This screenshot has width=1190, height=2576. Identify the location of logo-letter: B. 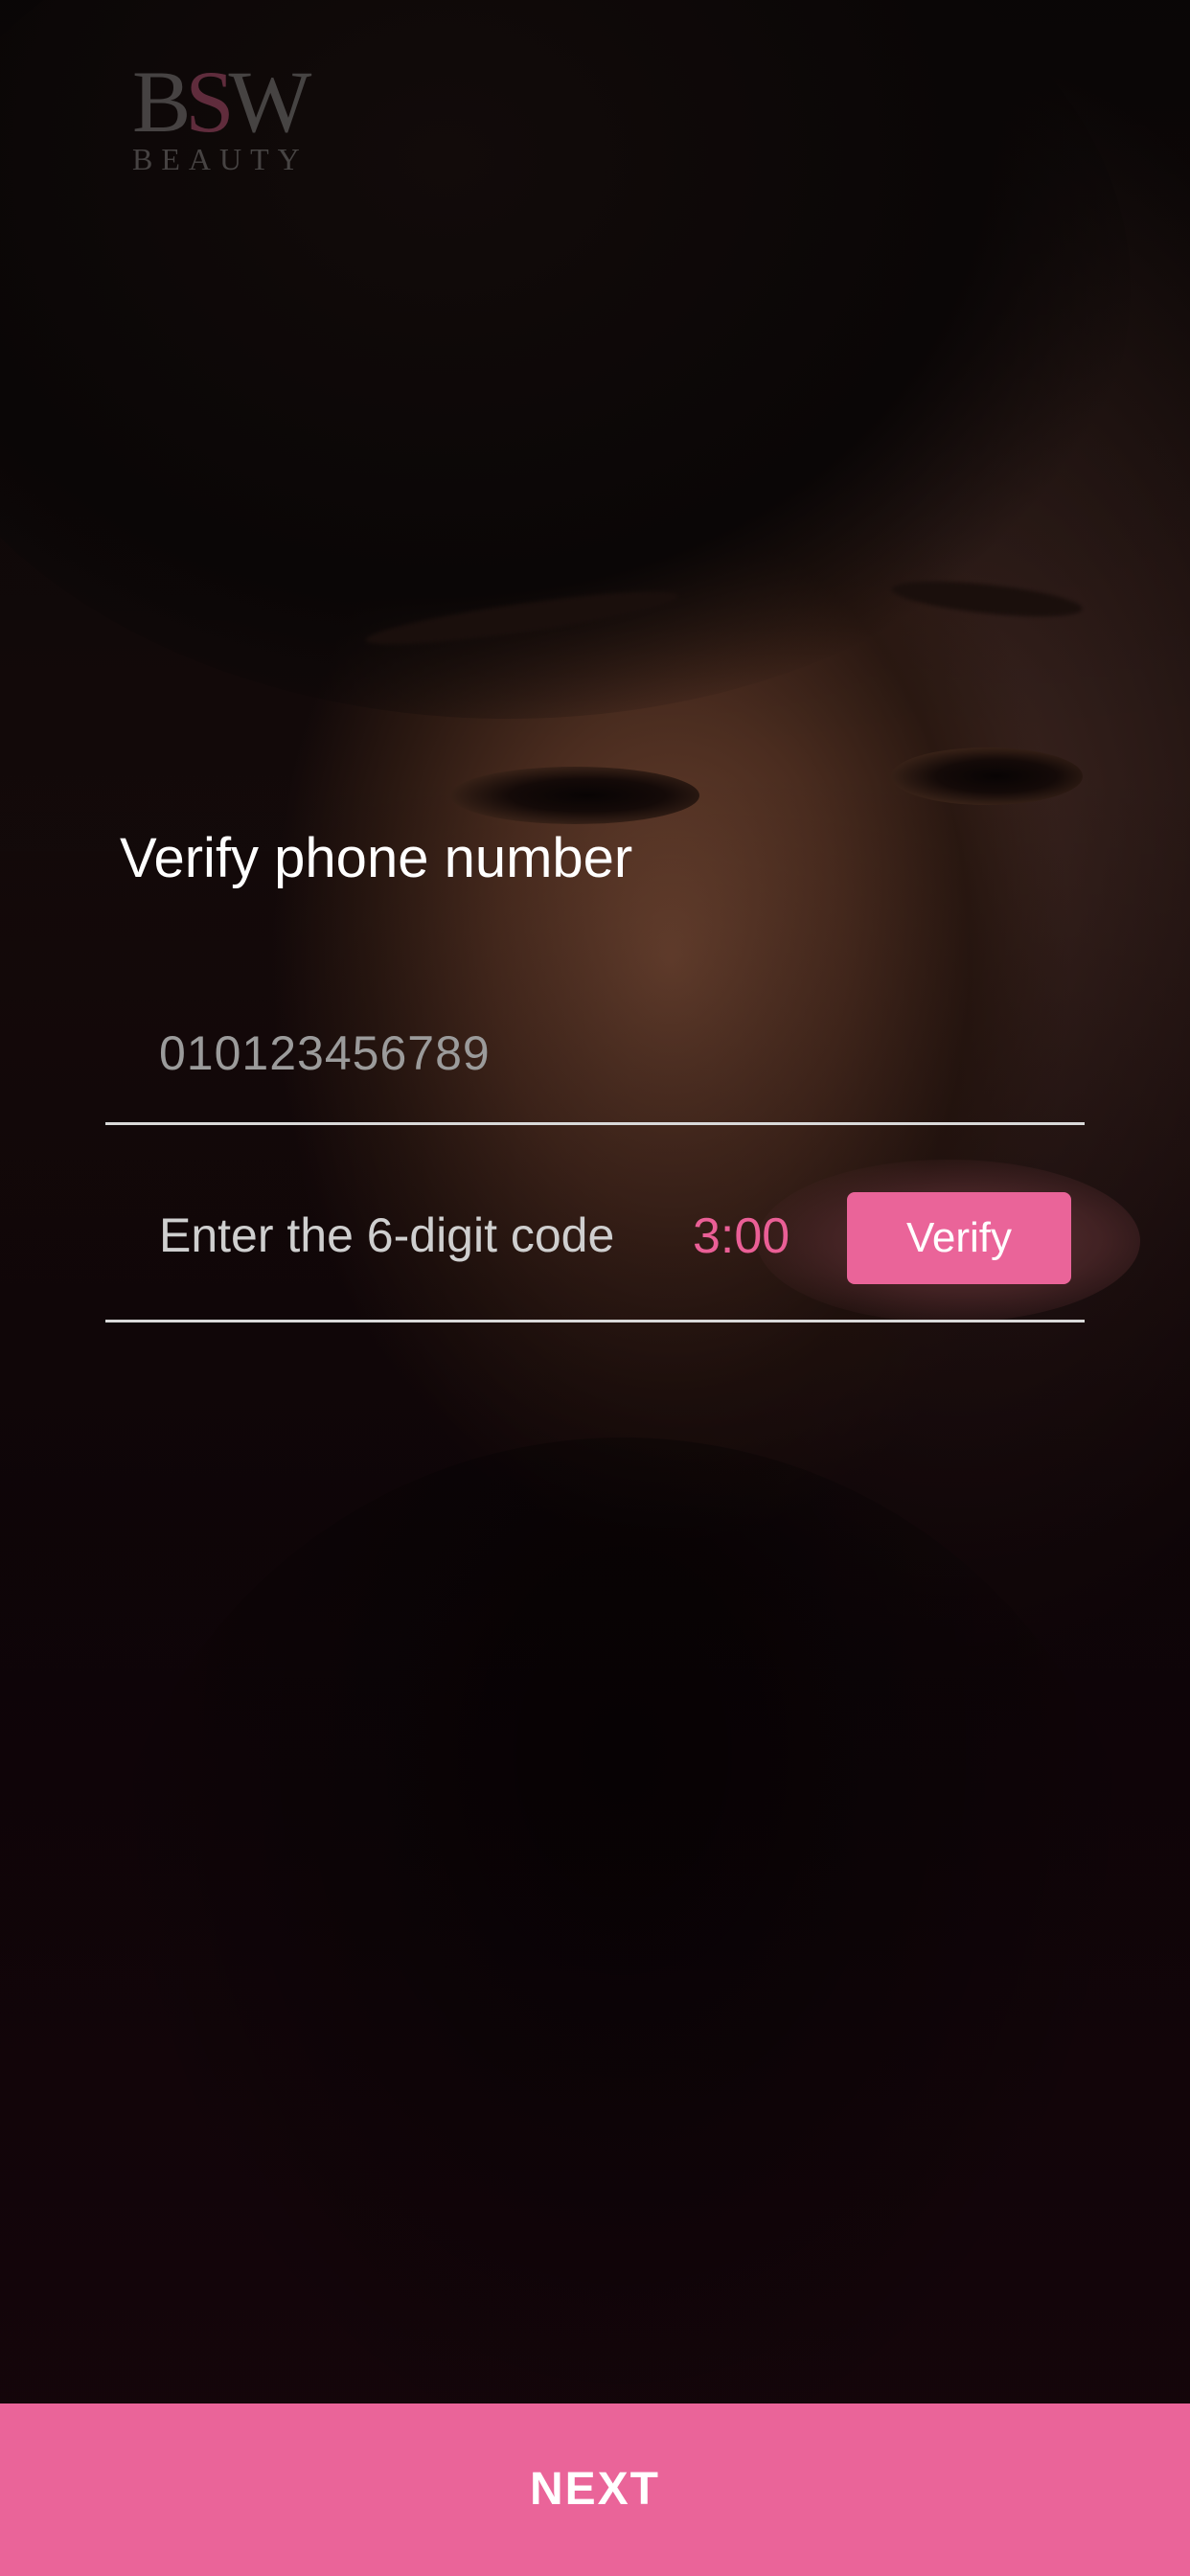
(162, 101).